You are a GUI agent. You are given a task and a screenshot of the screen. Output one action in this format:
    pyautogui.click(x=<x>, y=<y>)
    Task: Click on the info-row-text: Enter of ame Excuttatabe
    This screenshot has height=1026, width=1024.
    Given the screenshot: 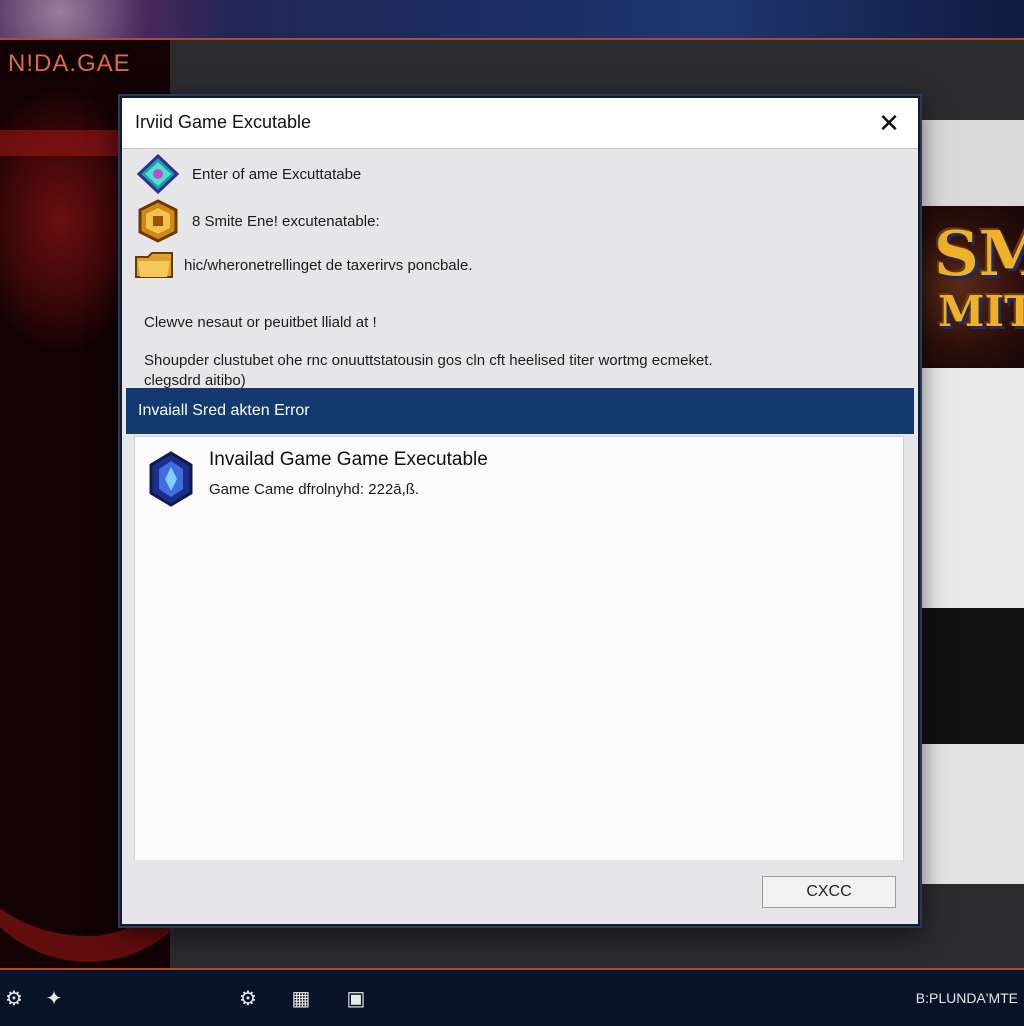 What is the action you would take?
    pyautogui.click(x=277, y=174)
    